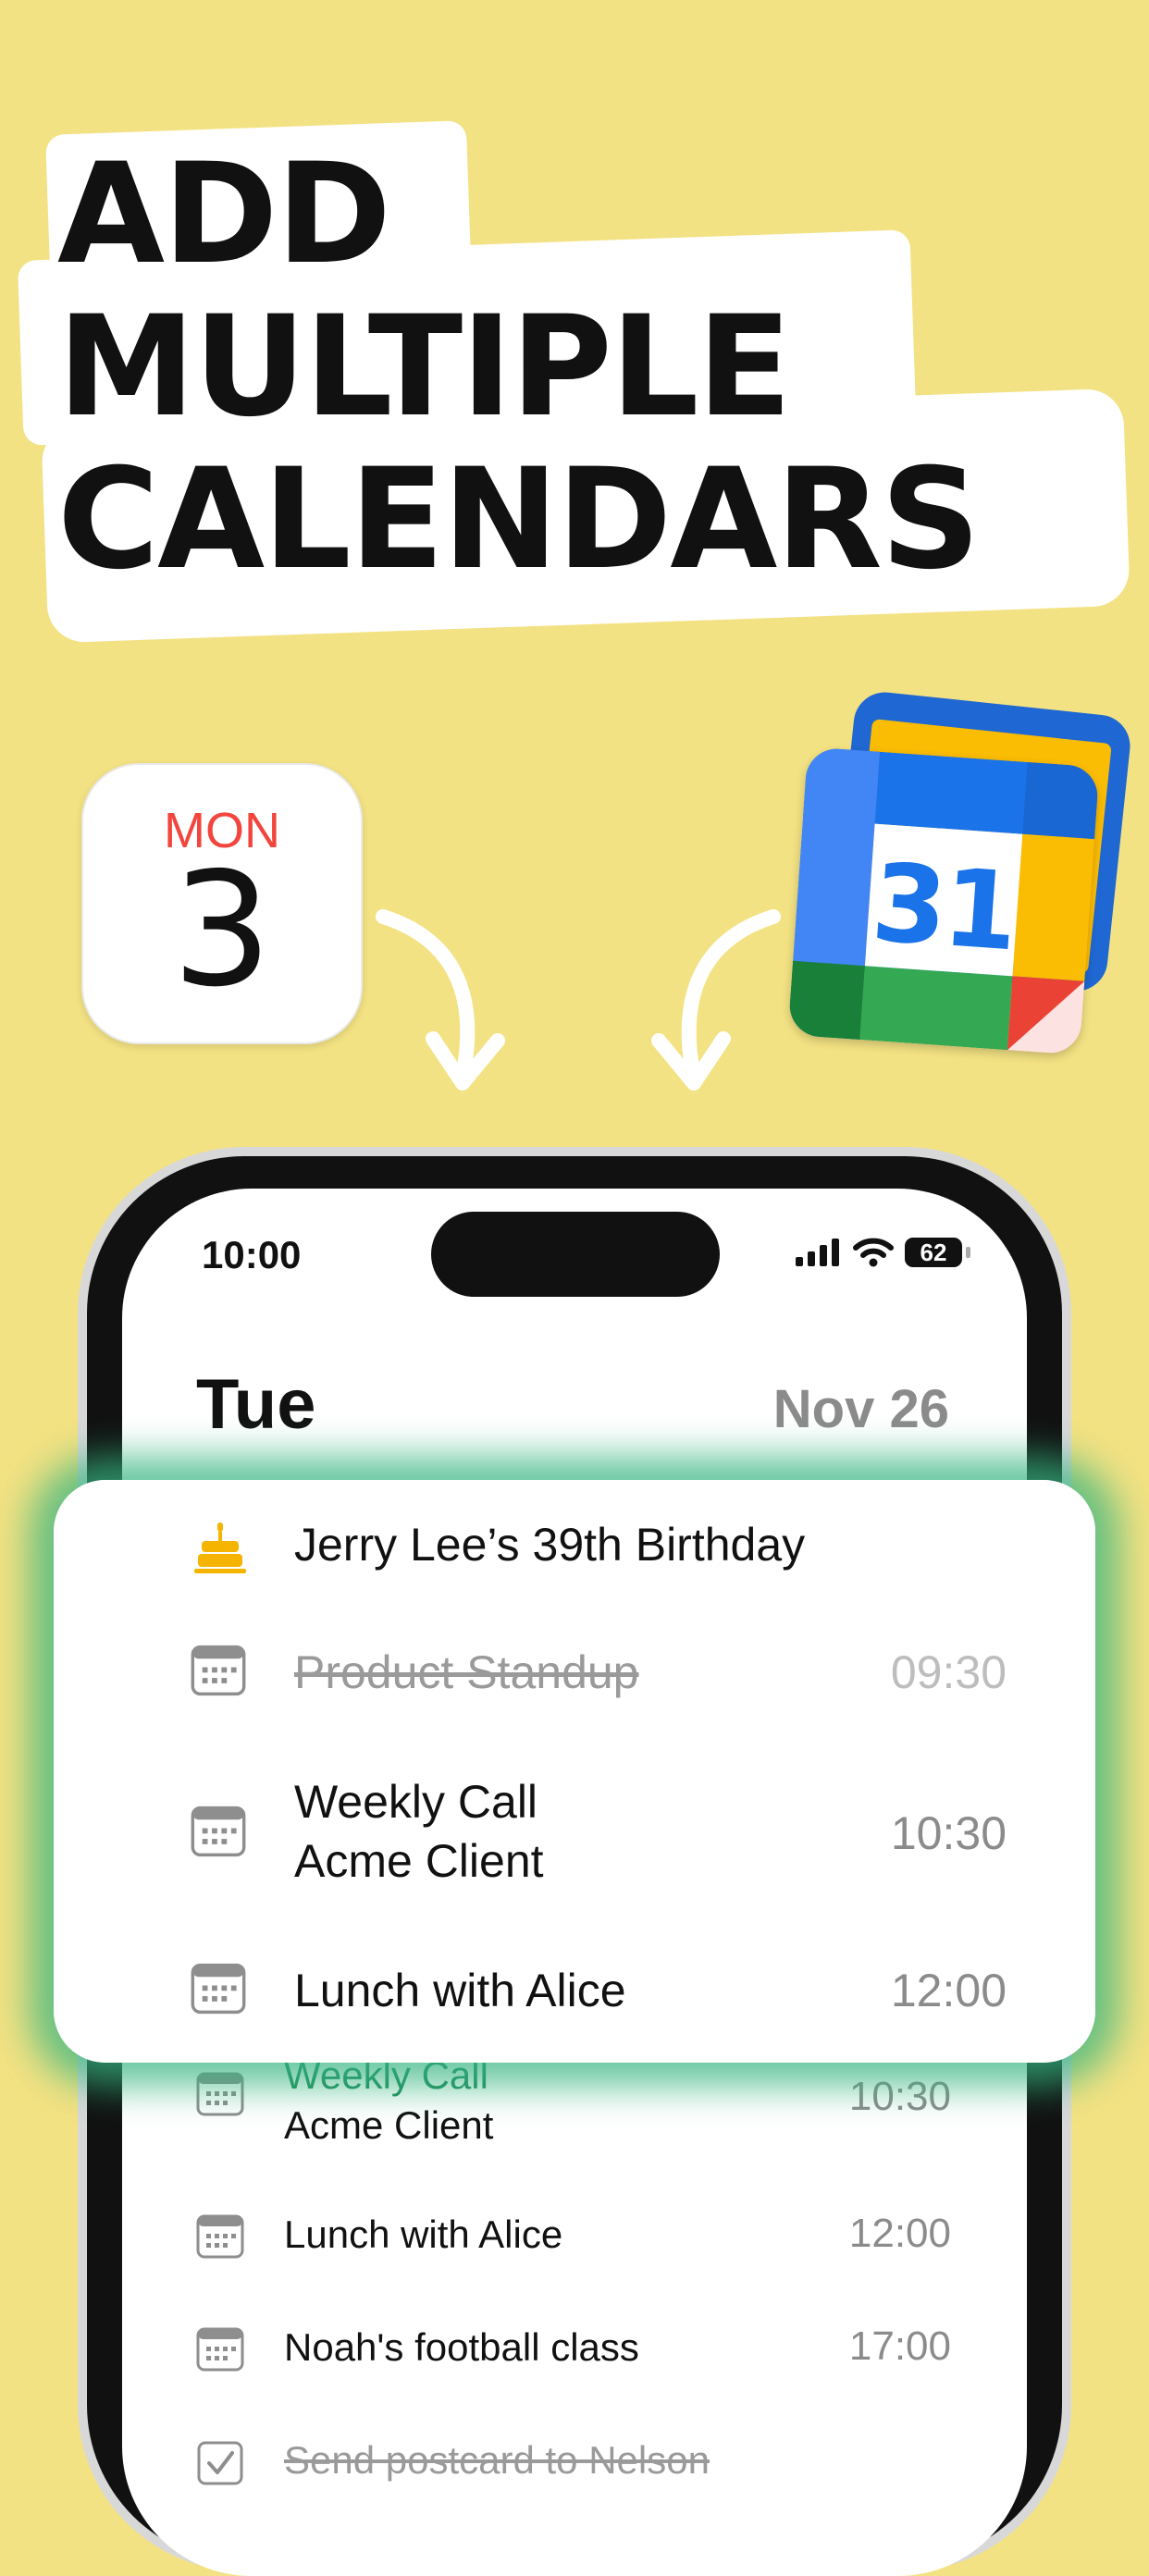  I want to click on list-item-title: Jerry Lee’s 39th Birthday, so click(550, 1545).